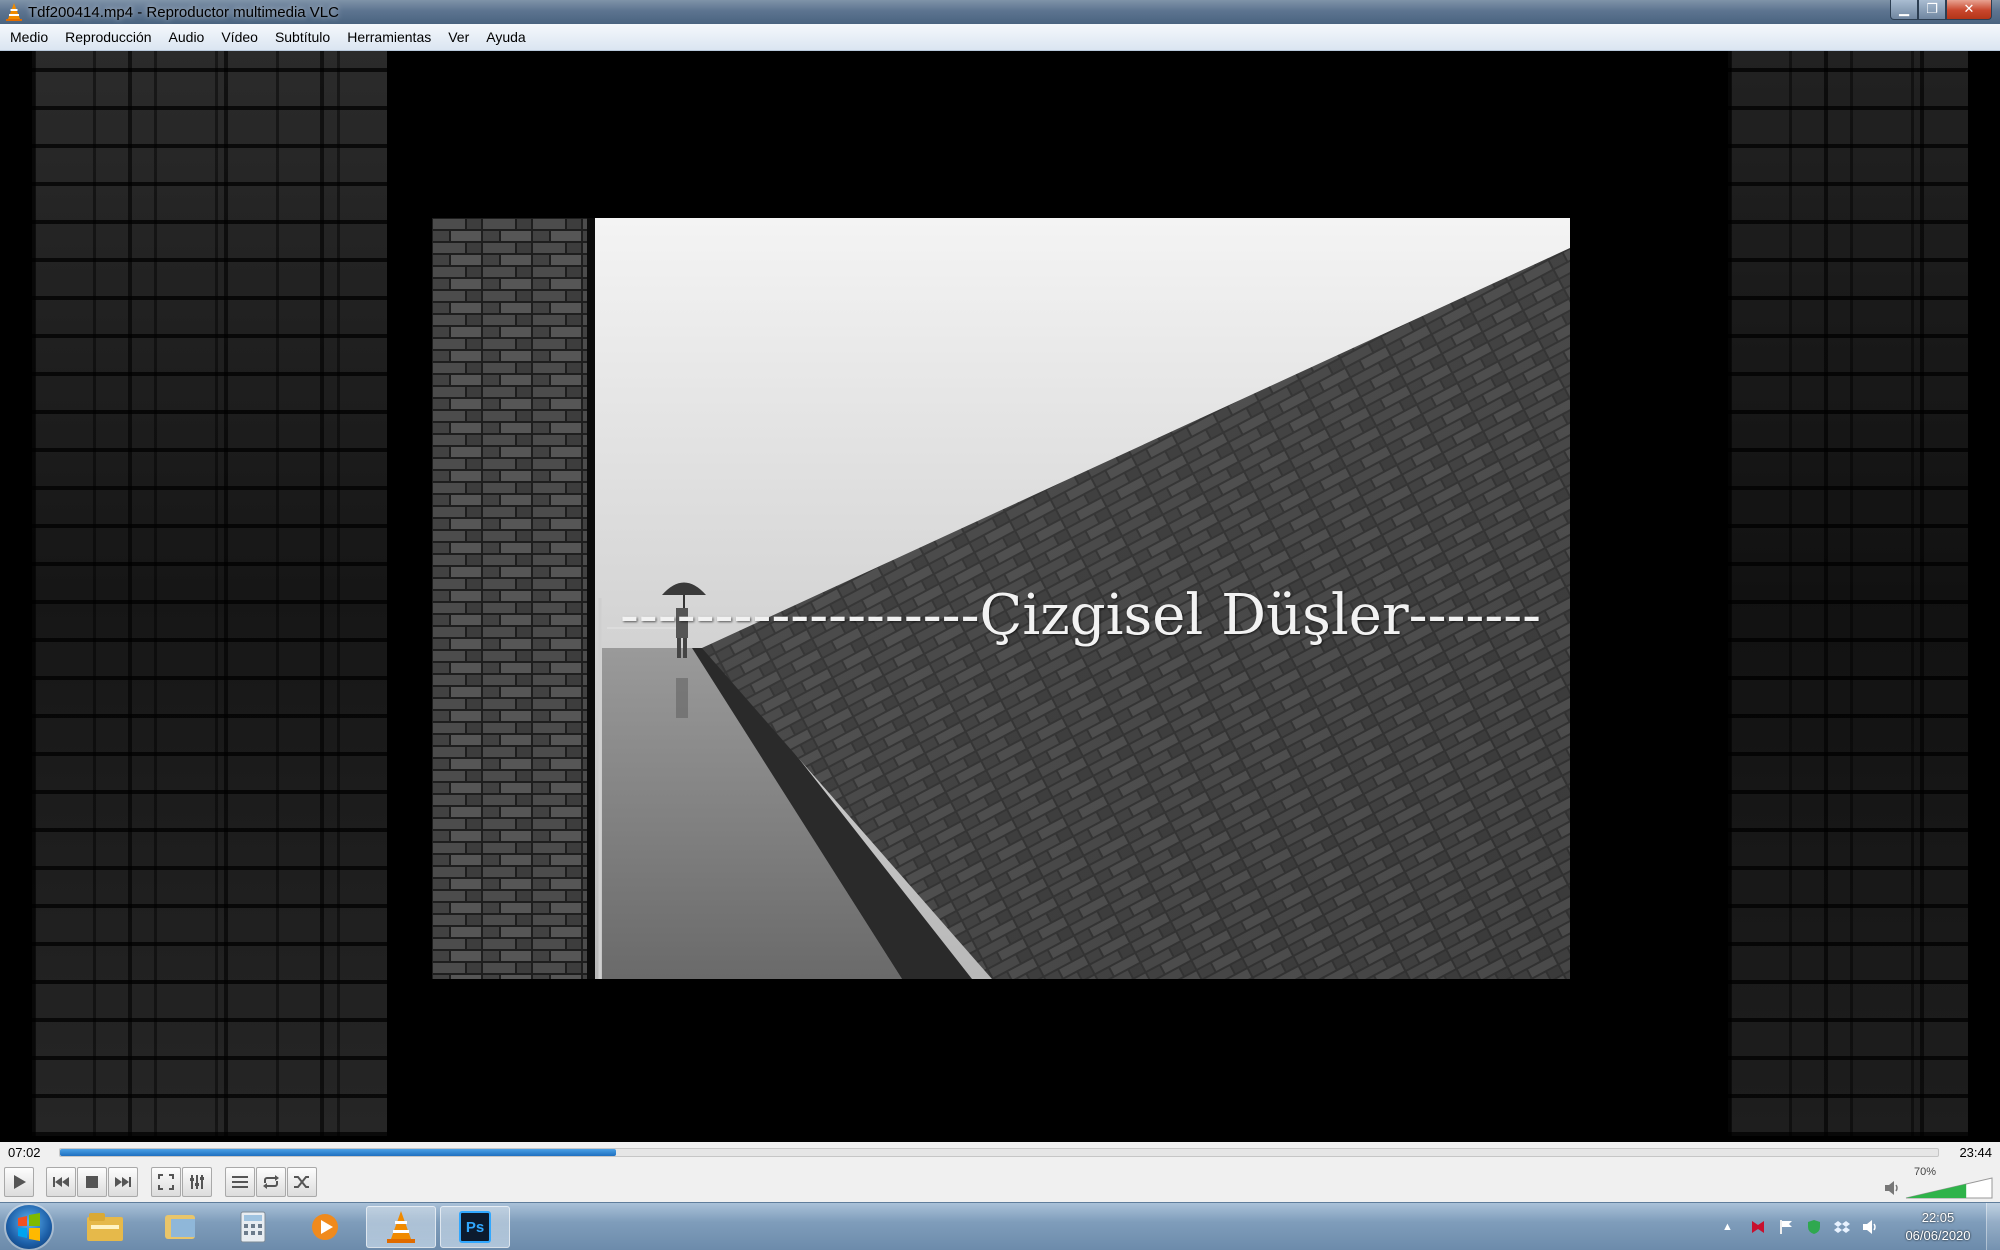 Image resolution: width=2000 pixels, height=1250 pixels. I want to click on stop-button, so click(92, 1182).